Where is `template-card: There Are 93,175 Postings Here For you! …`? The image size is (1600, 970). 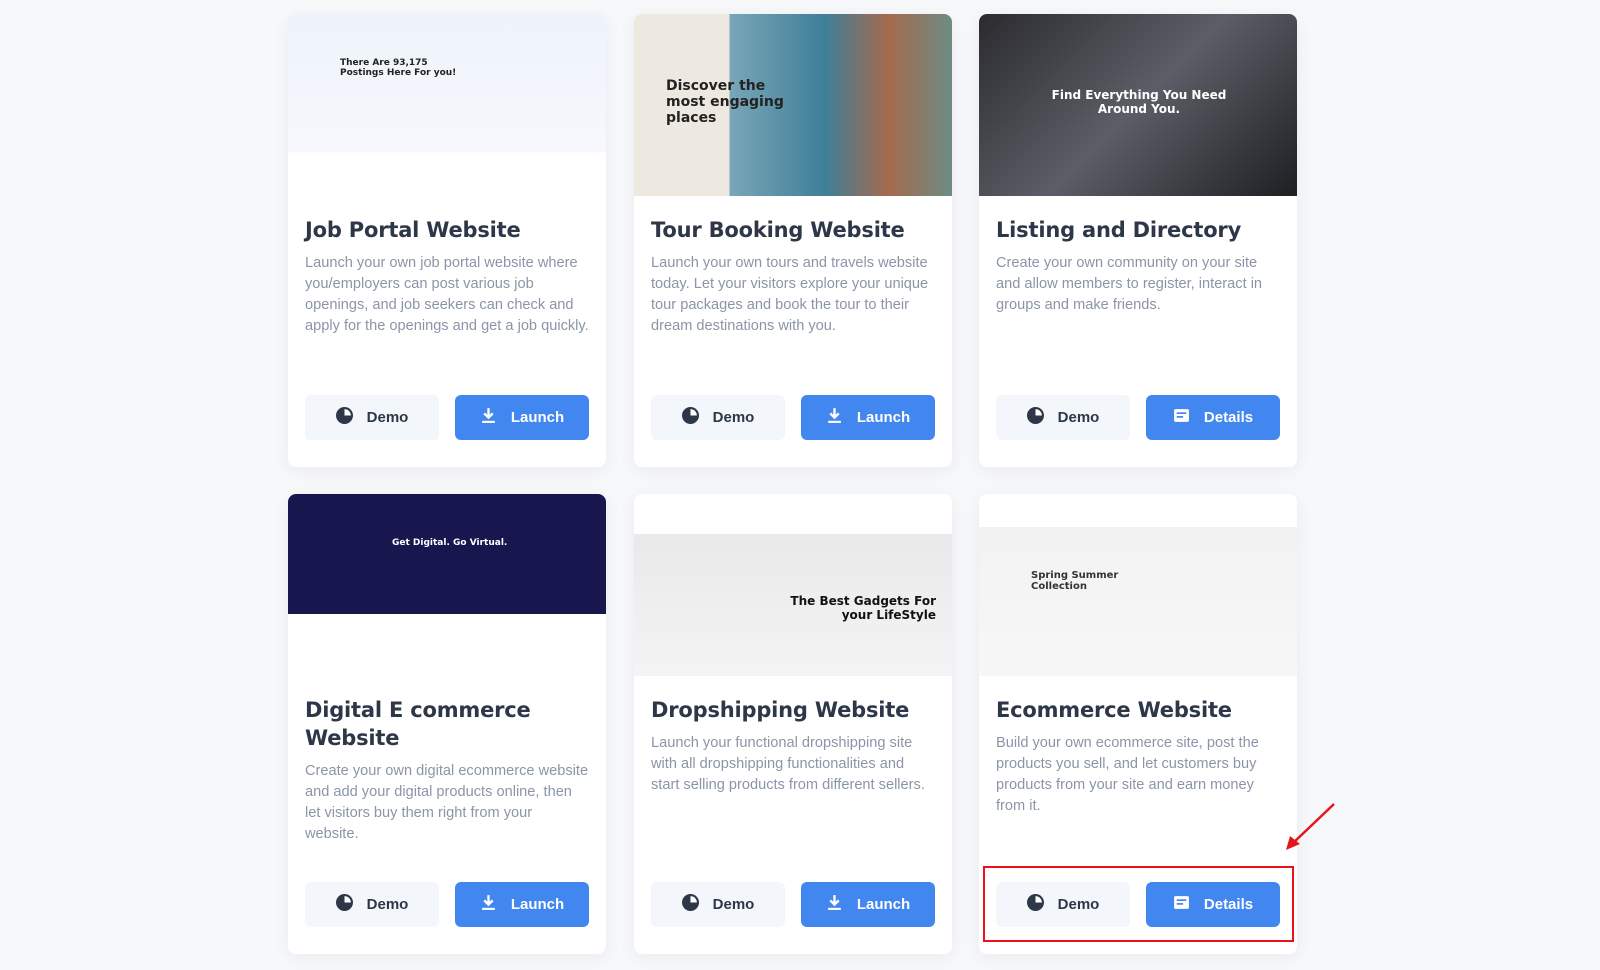 template-card: There Are 93,175 Postings Here For you! … is located at coordinates (447, 240).